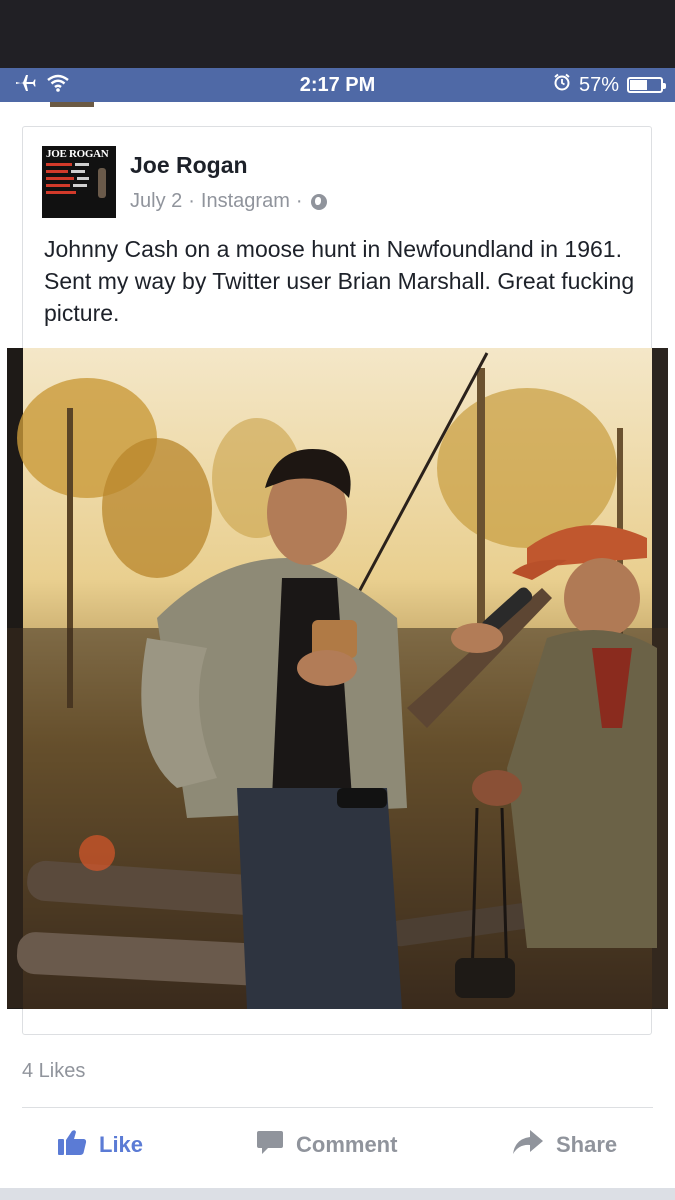  I want to click on post-actions: Like Comment Share, so click(337, 1145).